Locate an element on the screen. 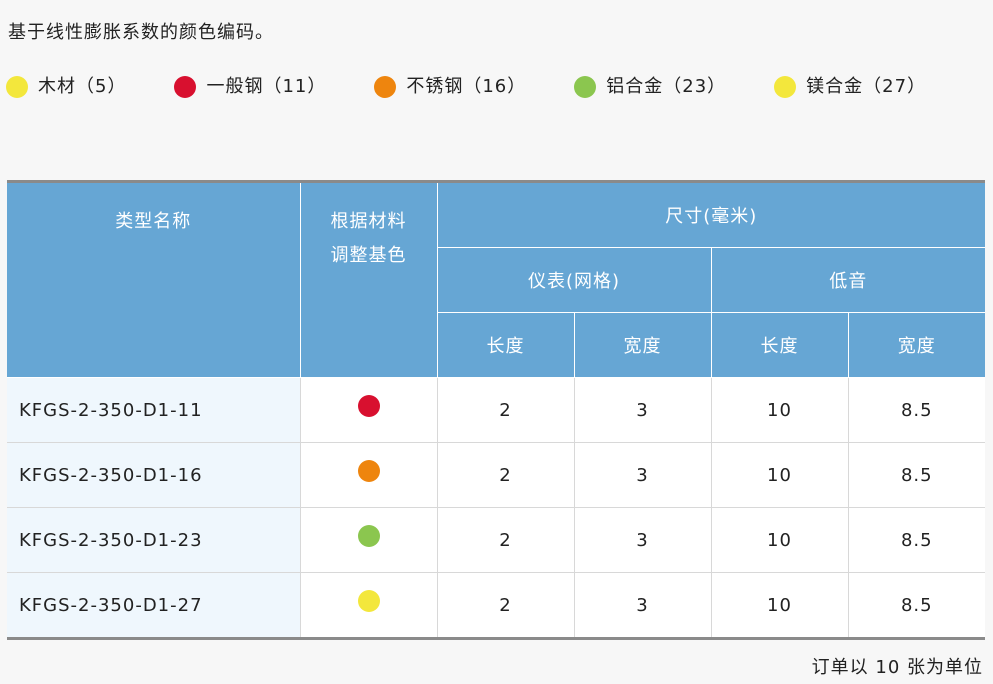 This screenshot has height=684, width=993. cell-type-name: KFGS-2-350-D1-16 is located at coordinates (154, 475).